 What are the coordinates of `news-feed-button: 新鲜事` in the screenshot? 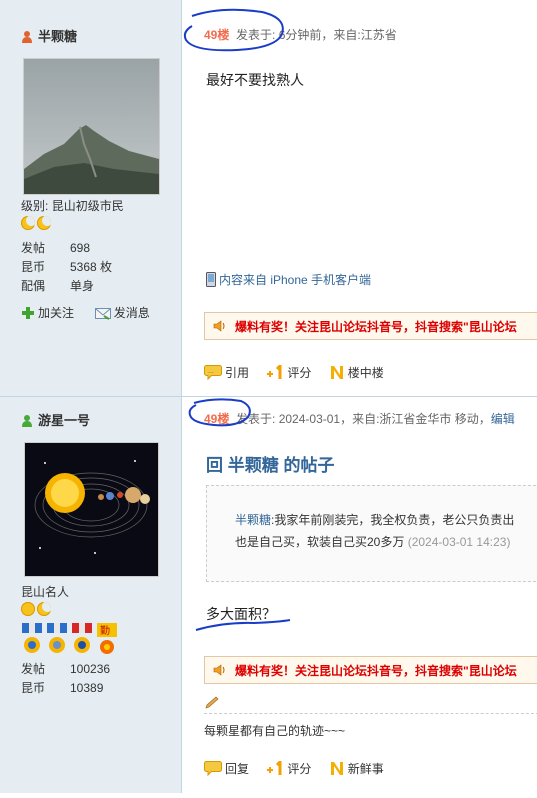 It's located at (356, 768).